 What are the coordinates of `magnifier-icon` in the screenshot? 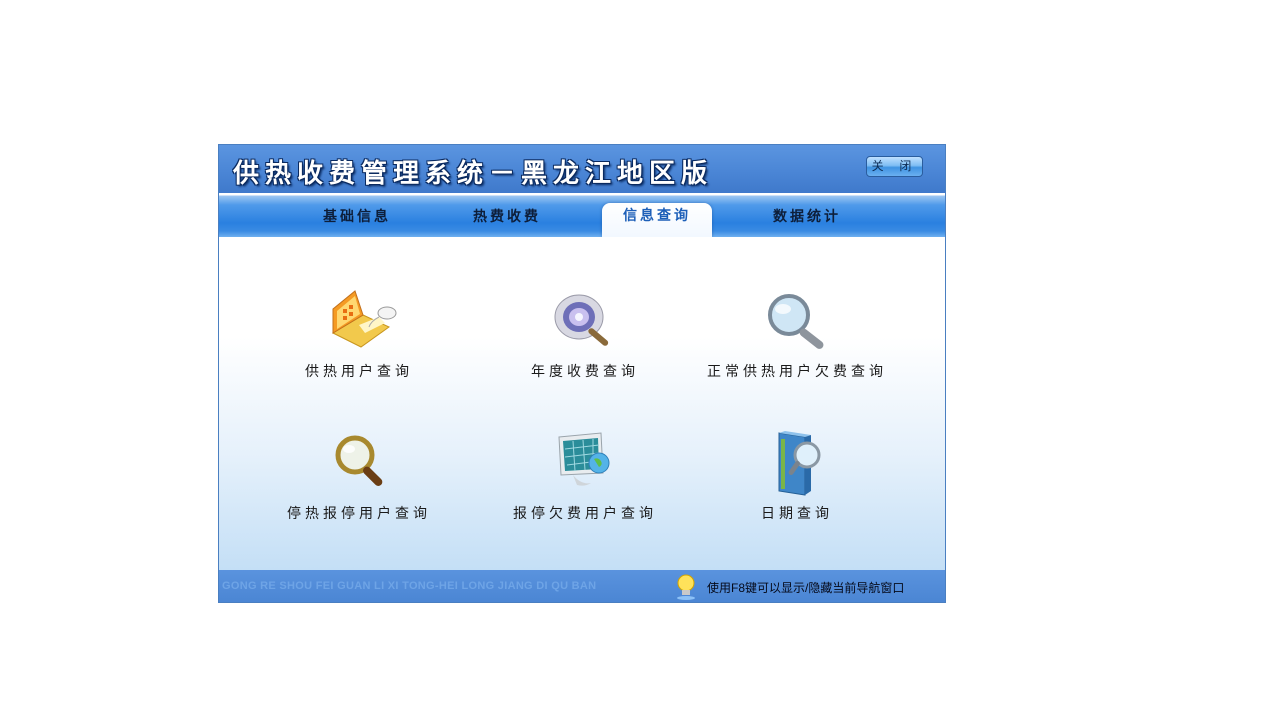 It's located at (797, 322).